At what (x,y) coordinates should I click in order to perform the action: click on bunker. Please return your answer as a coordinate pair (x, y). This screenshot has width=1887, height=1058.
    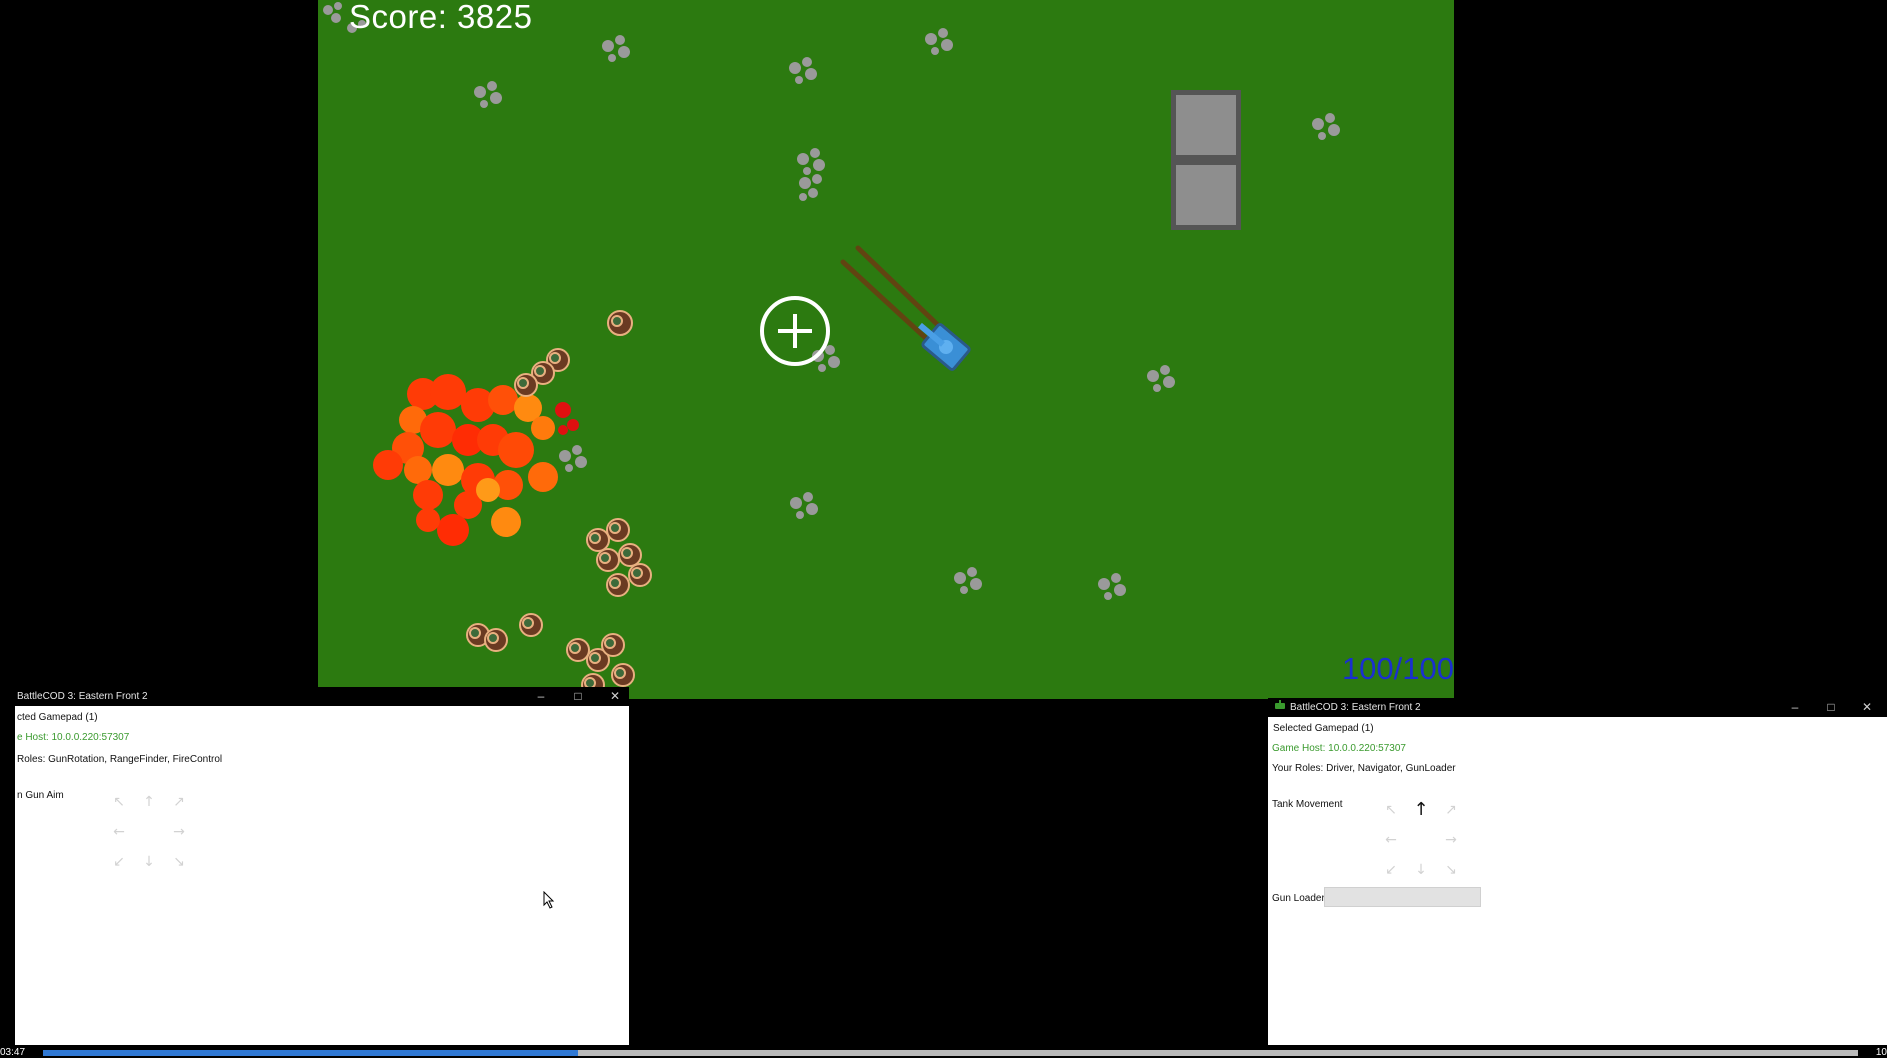
    Looking at the image, I should click on (1206, 160).